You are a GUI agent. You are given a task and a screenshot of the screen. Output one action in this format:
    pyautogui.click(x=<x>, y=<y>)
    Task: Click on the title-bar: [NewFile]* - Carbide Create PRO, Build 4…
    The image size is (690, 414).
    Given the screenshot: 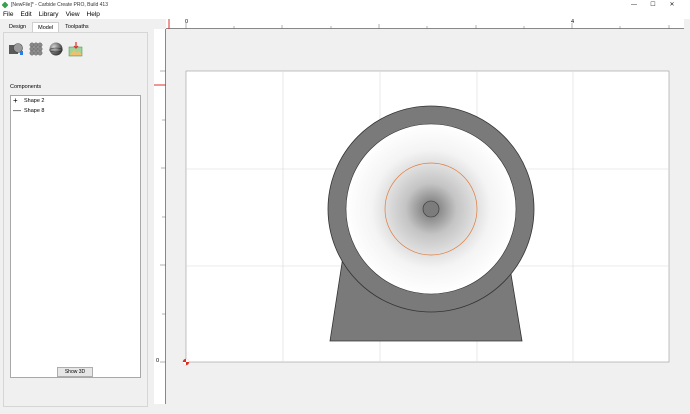 What is the action you would take?
    pyautogui.click(x=345, y=4)
    